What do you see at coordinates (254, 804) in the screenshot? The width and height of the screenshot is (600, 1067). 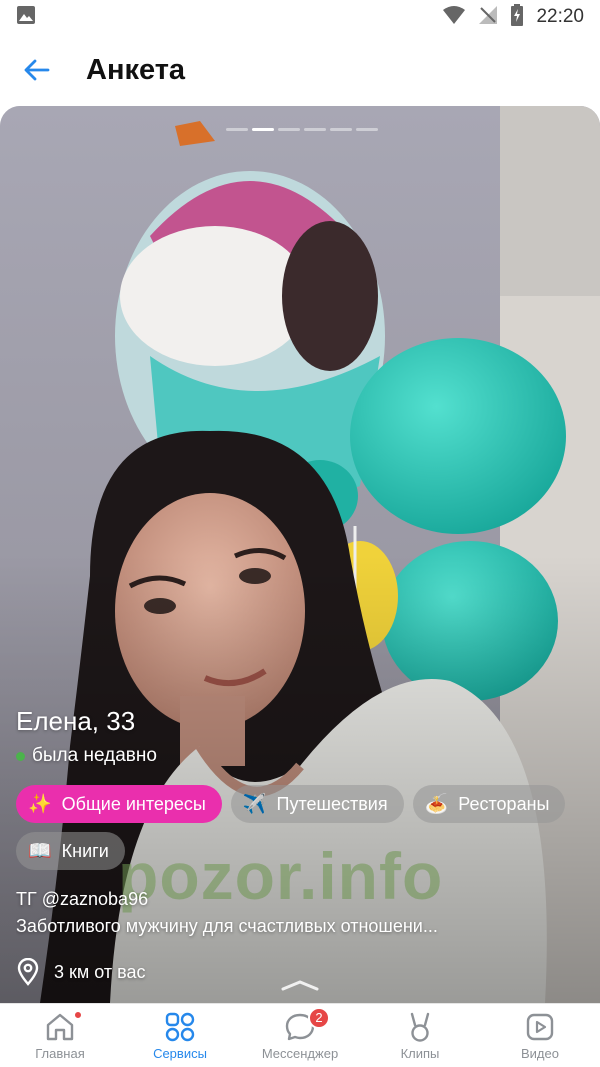 I see `airplane-icon: ✈️` at bounding box center [254, 804].